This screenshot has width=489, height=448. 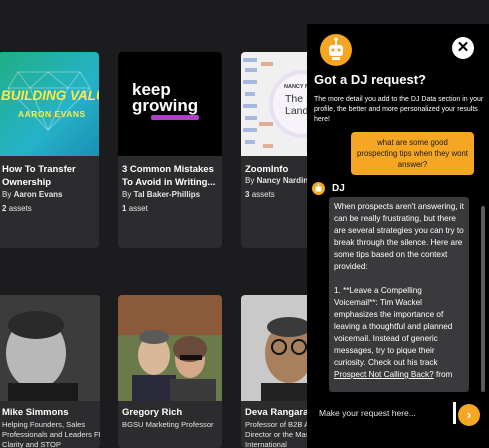 What do you see at coordinates (52, 114) in the screenshot?
I see `thumbnail-subline: AARON EVANS` at bounding box center [52, 114].